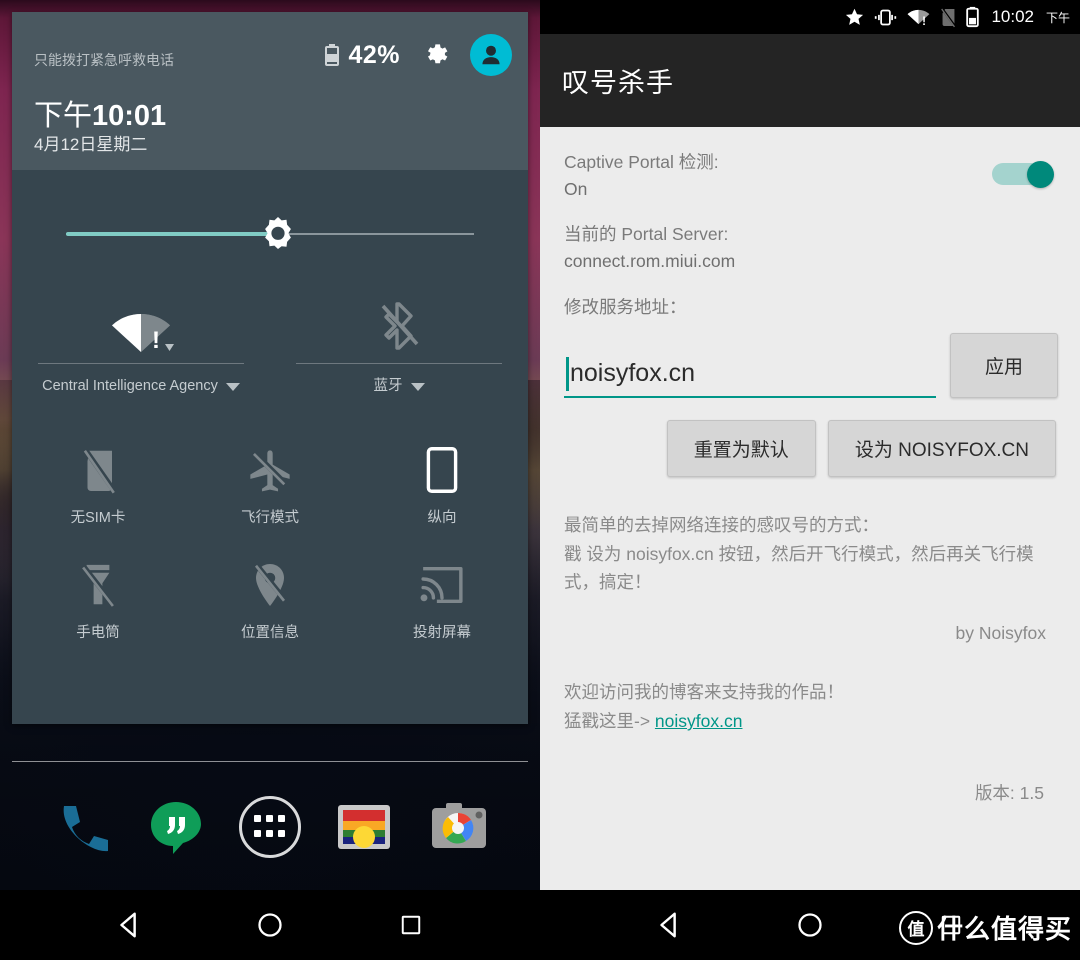  What do you see at coordinates (442, 470) in the screenshot?
I see `portrait-rotation-icon` at bounding box center [442, 470].